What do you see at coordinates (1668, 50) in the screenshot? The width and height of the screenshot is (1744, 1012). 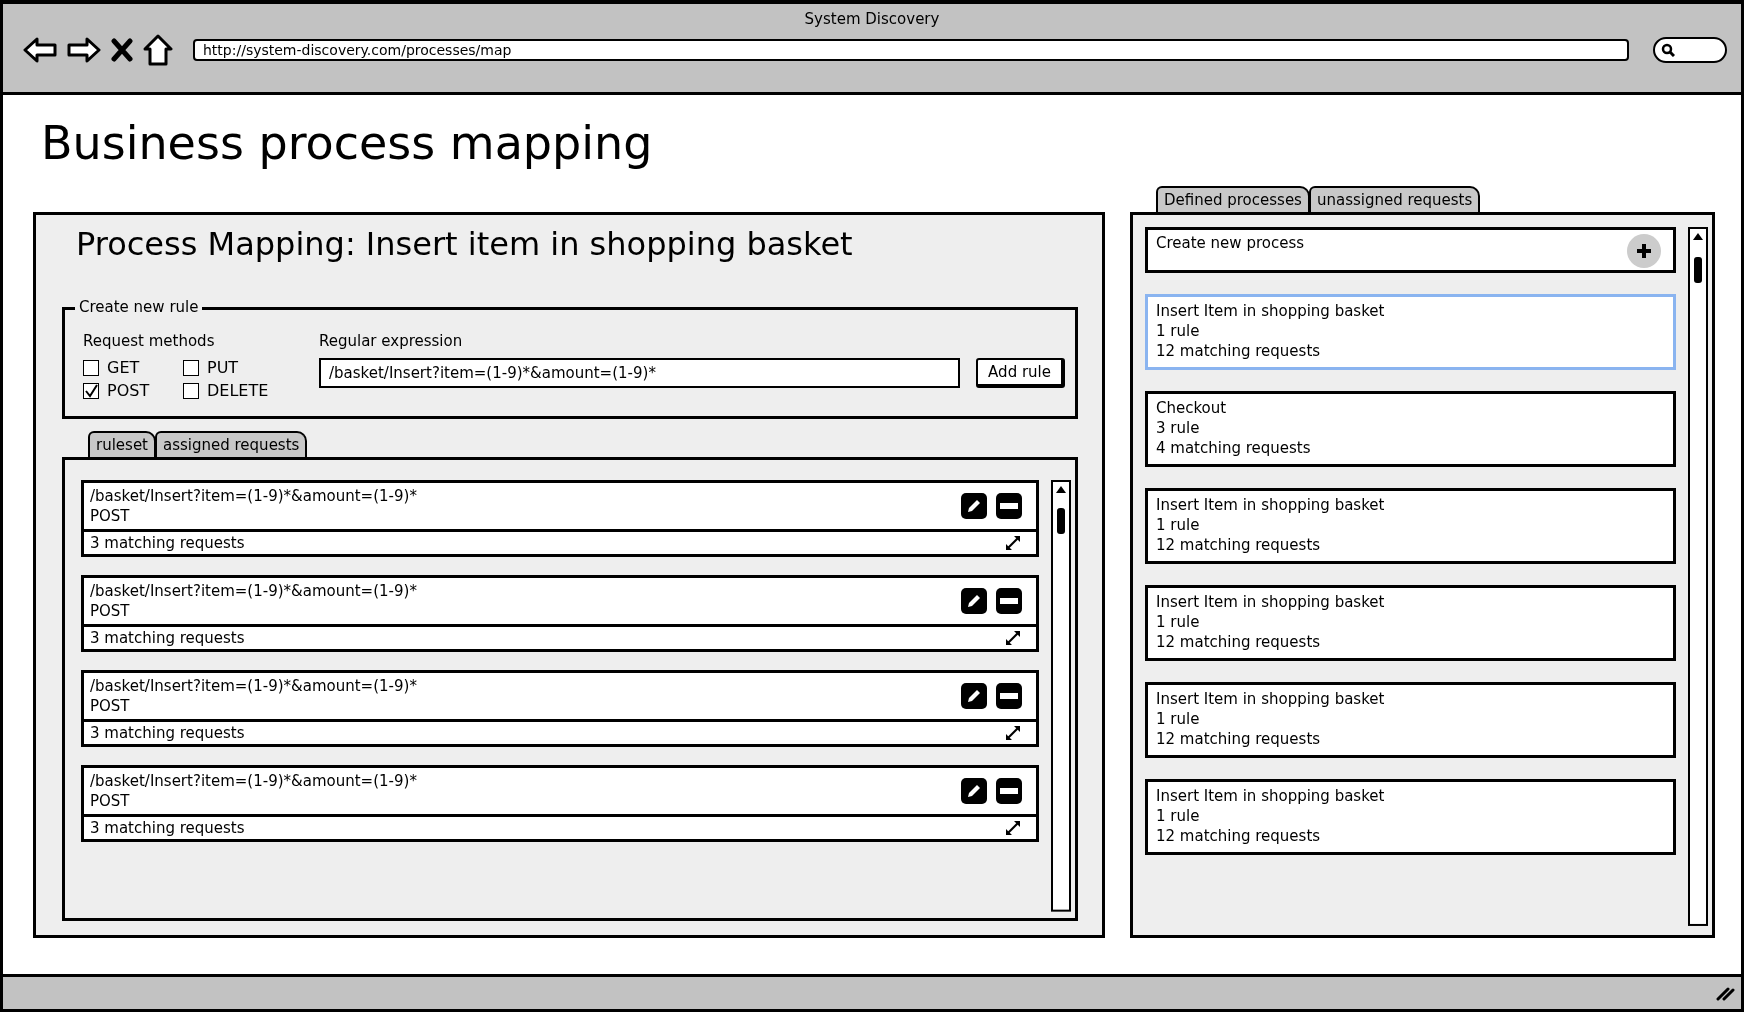 I see `search-icon` at bounding box center [1668, 50].